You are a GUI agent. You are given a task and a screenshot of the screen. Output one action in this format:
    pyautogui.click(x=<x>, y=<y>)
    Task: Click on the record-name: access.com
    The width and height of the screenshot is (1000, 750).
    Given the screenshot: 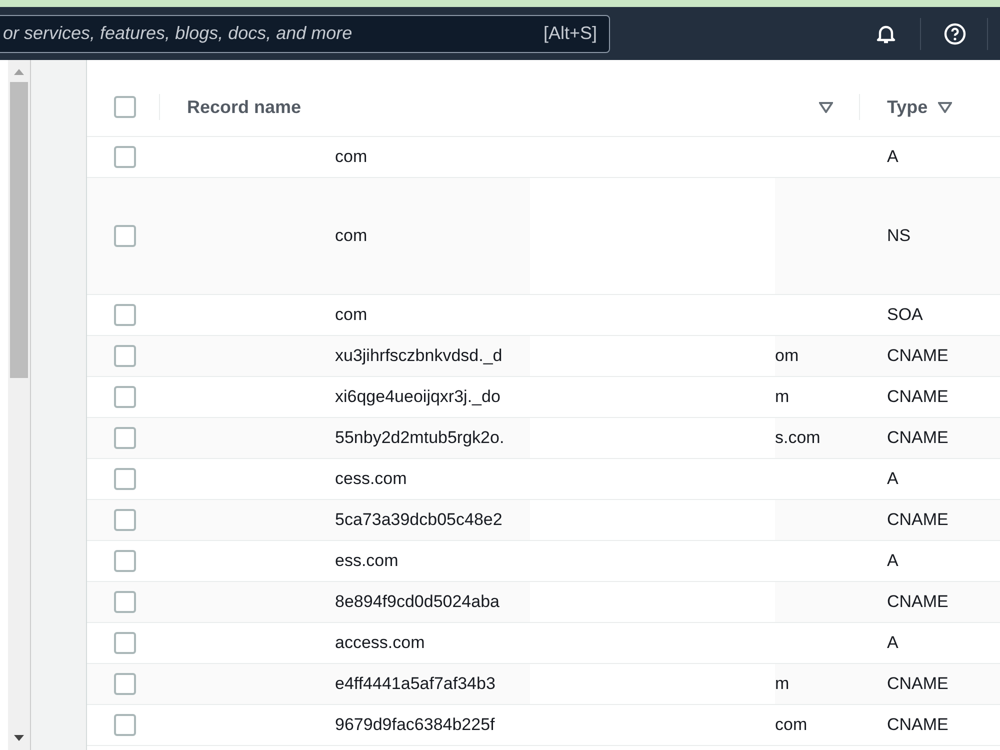 What is the action you would take?
    pyautogui.click(x=380, y=643)
    